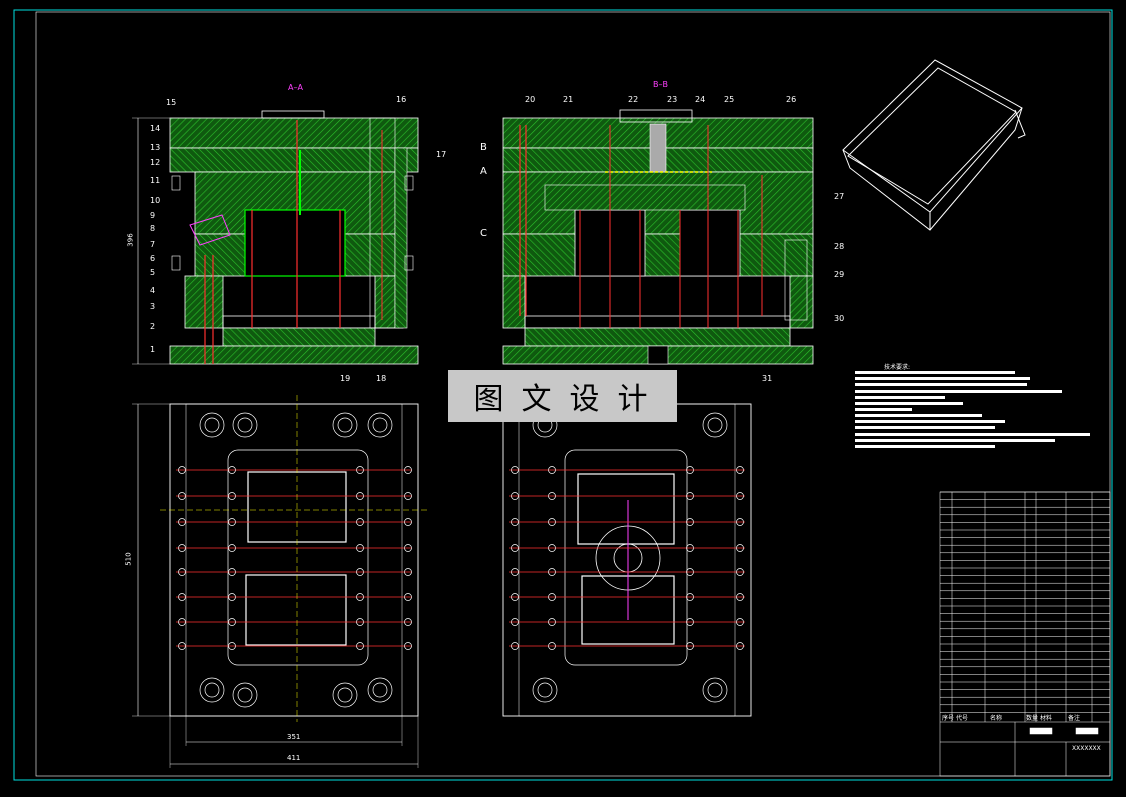 The image size is (1126, 797). Describe the element at coordinates (658, 237) in the screenshot. I see `section-view-bb` at that location.